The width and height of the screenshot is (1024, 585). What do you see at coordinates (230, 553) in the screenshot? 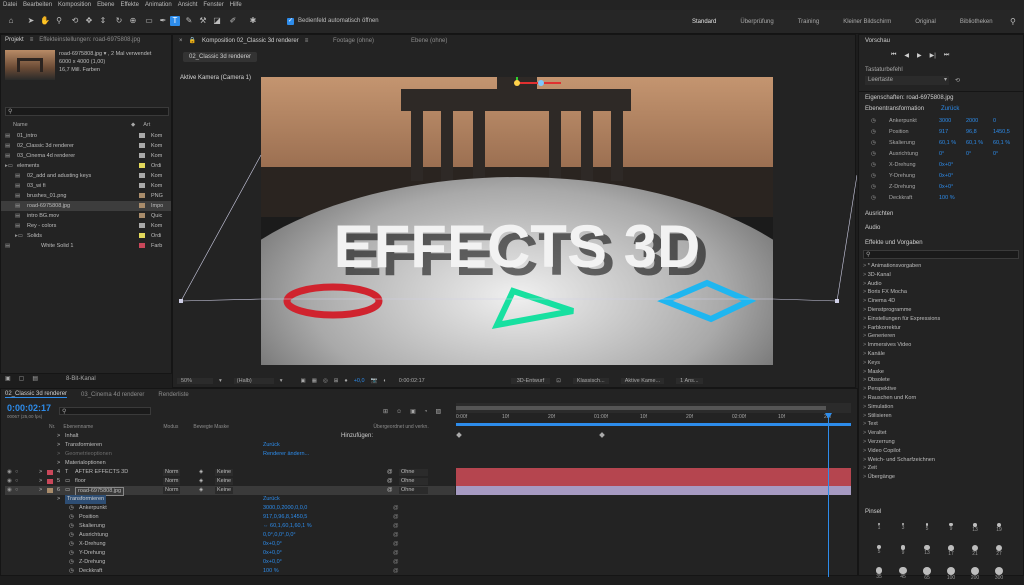
I see `property-row: ◷ Y-Drehung 0x+0,0° @` at bounding box center [230, 553].